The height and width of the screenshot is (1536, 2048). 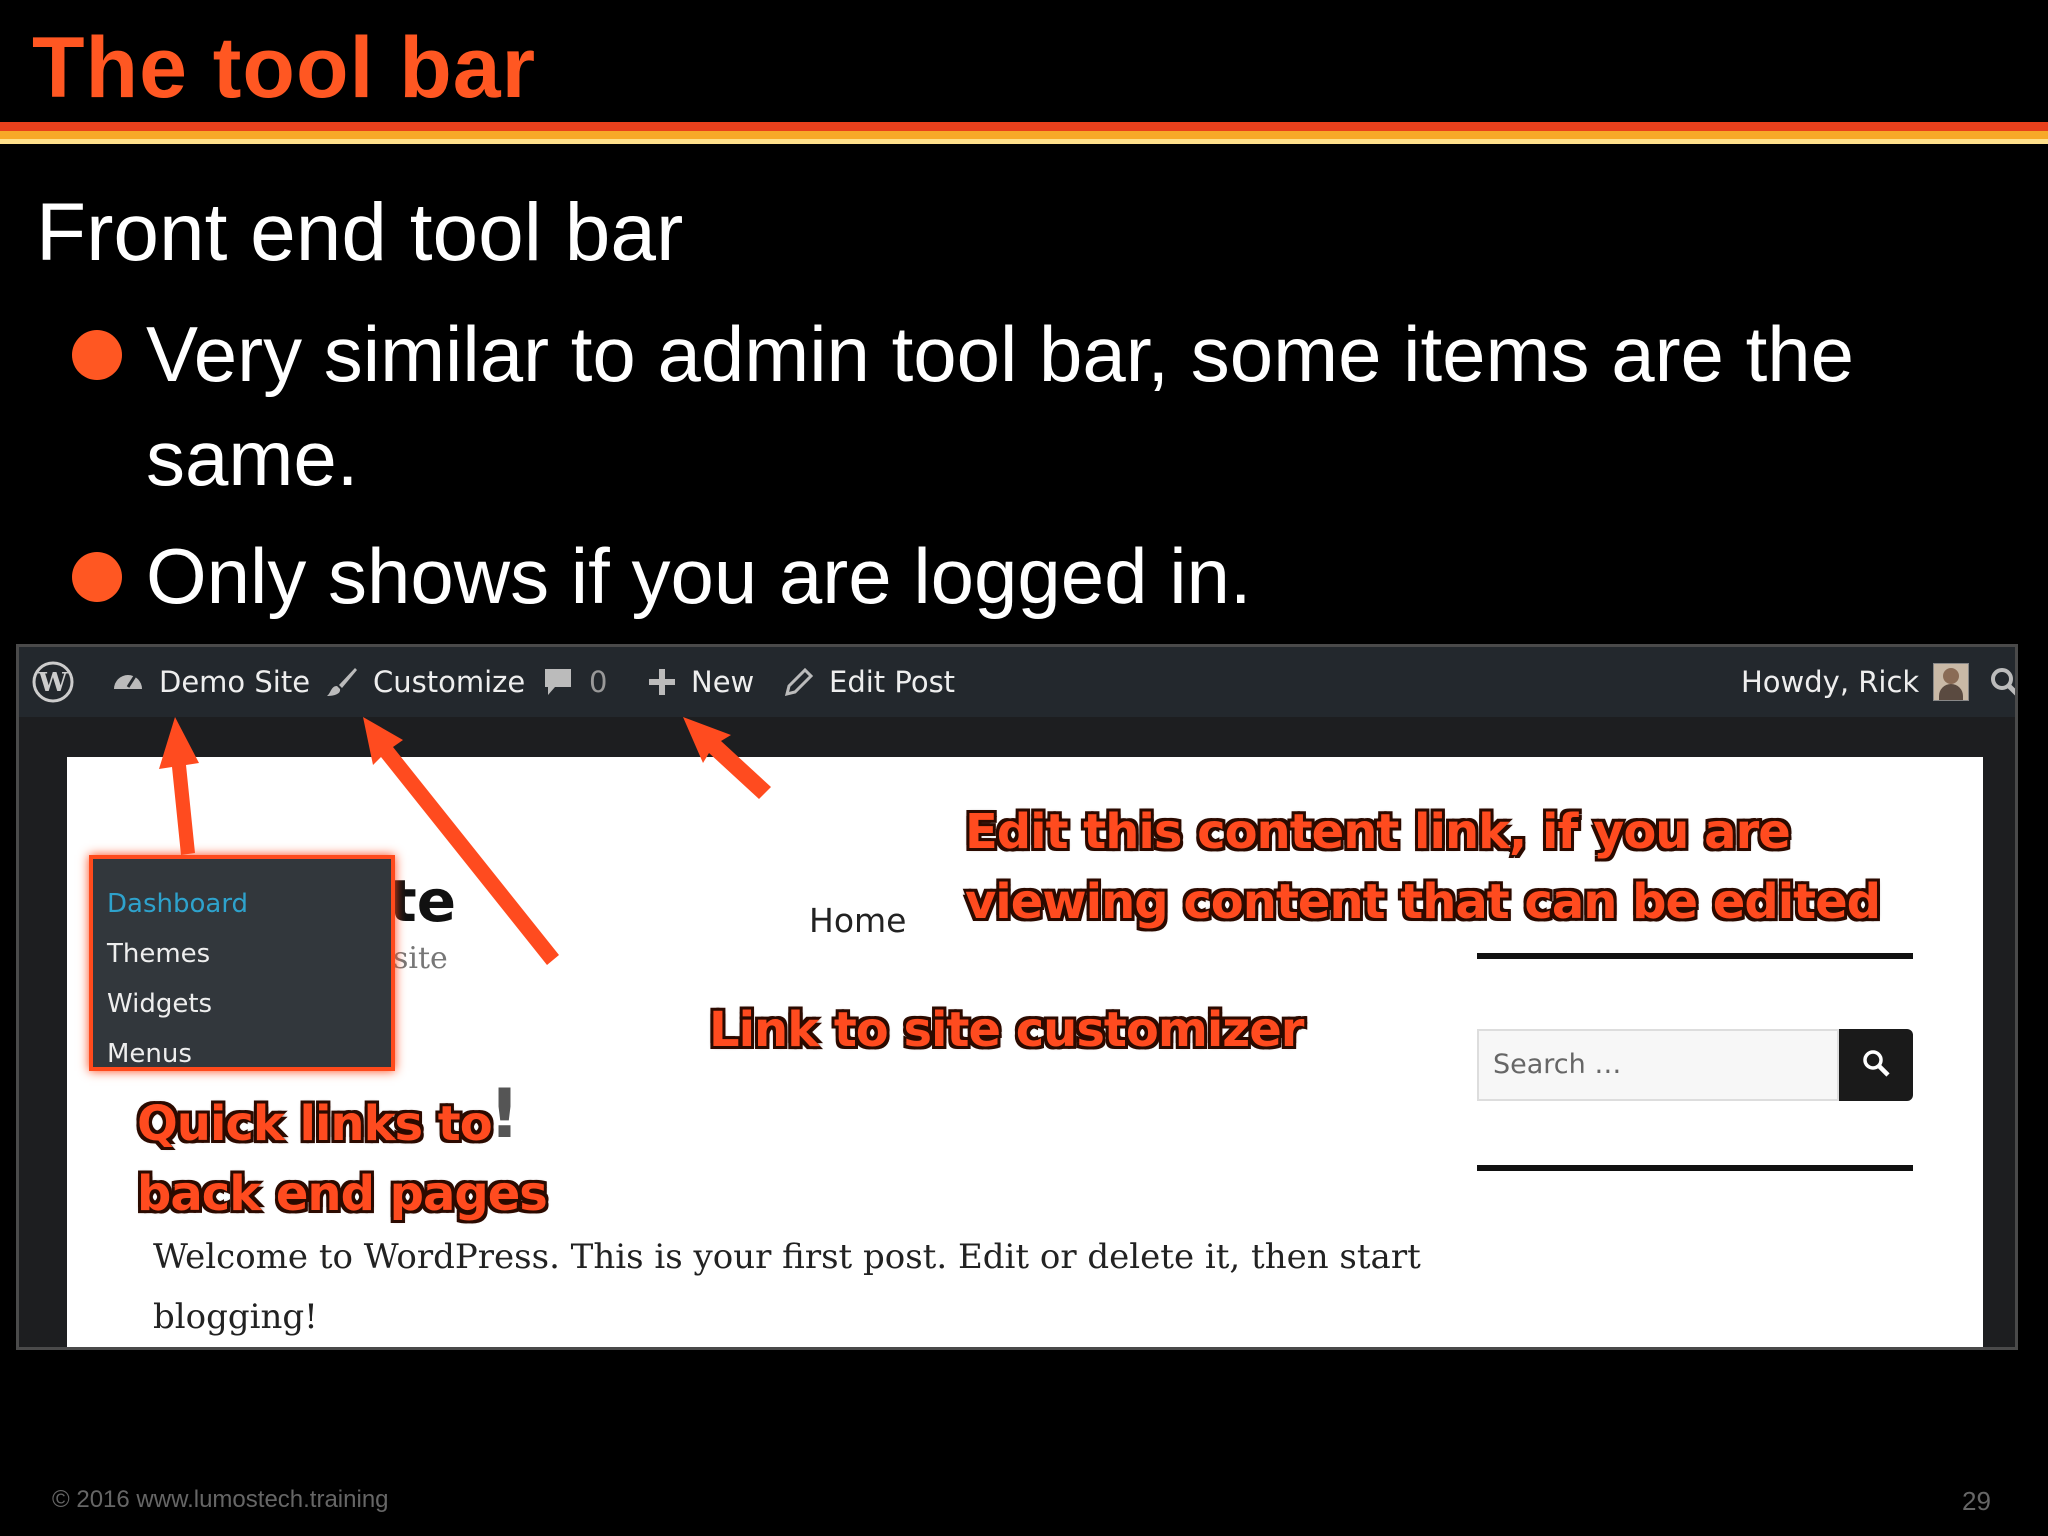 What do you see at coordinates (315, 1124) in the screenshot?
I see `callout-quick-line1: Quick links to` at bounding box center [315, 1124].